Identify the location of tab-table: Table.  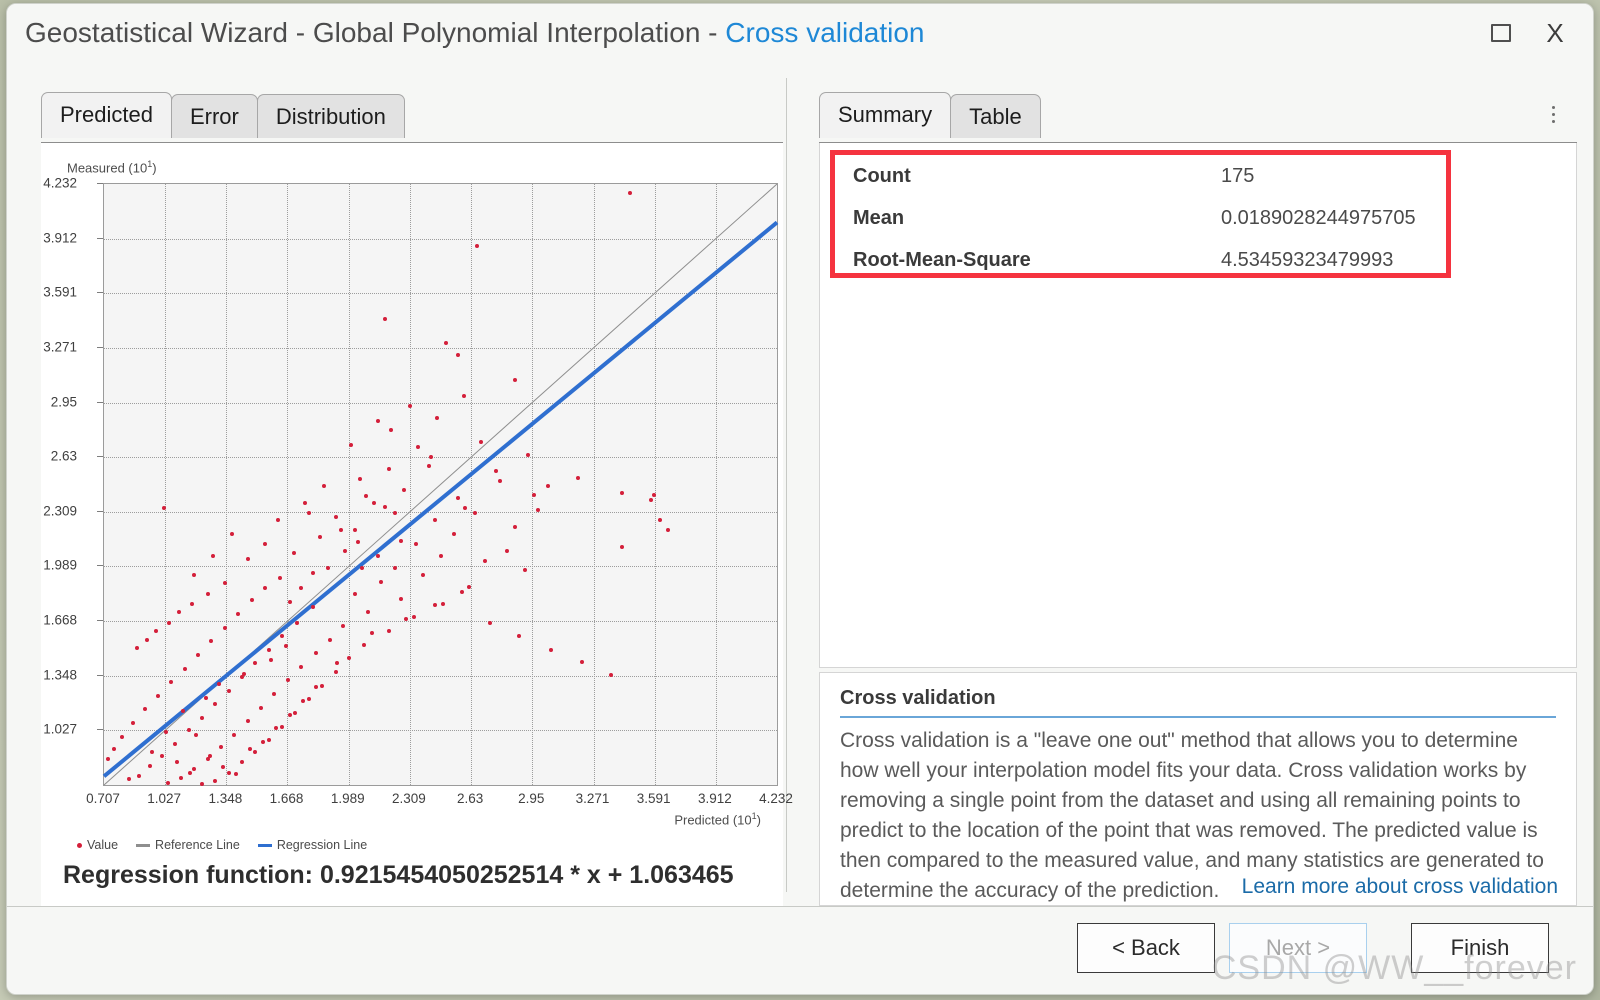
(995, 116).